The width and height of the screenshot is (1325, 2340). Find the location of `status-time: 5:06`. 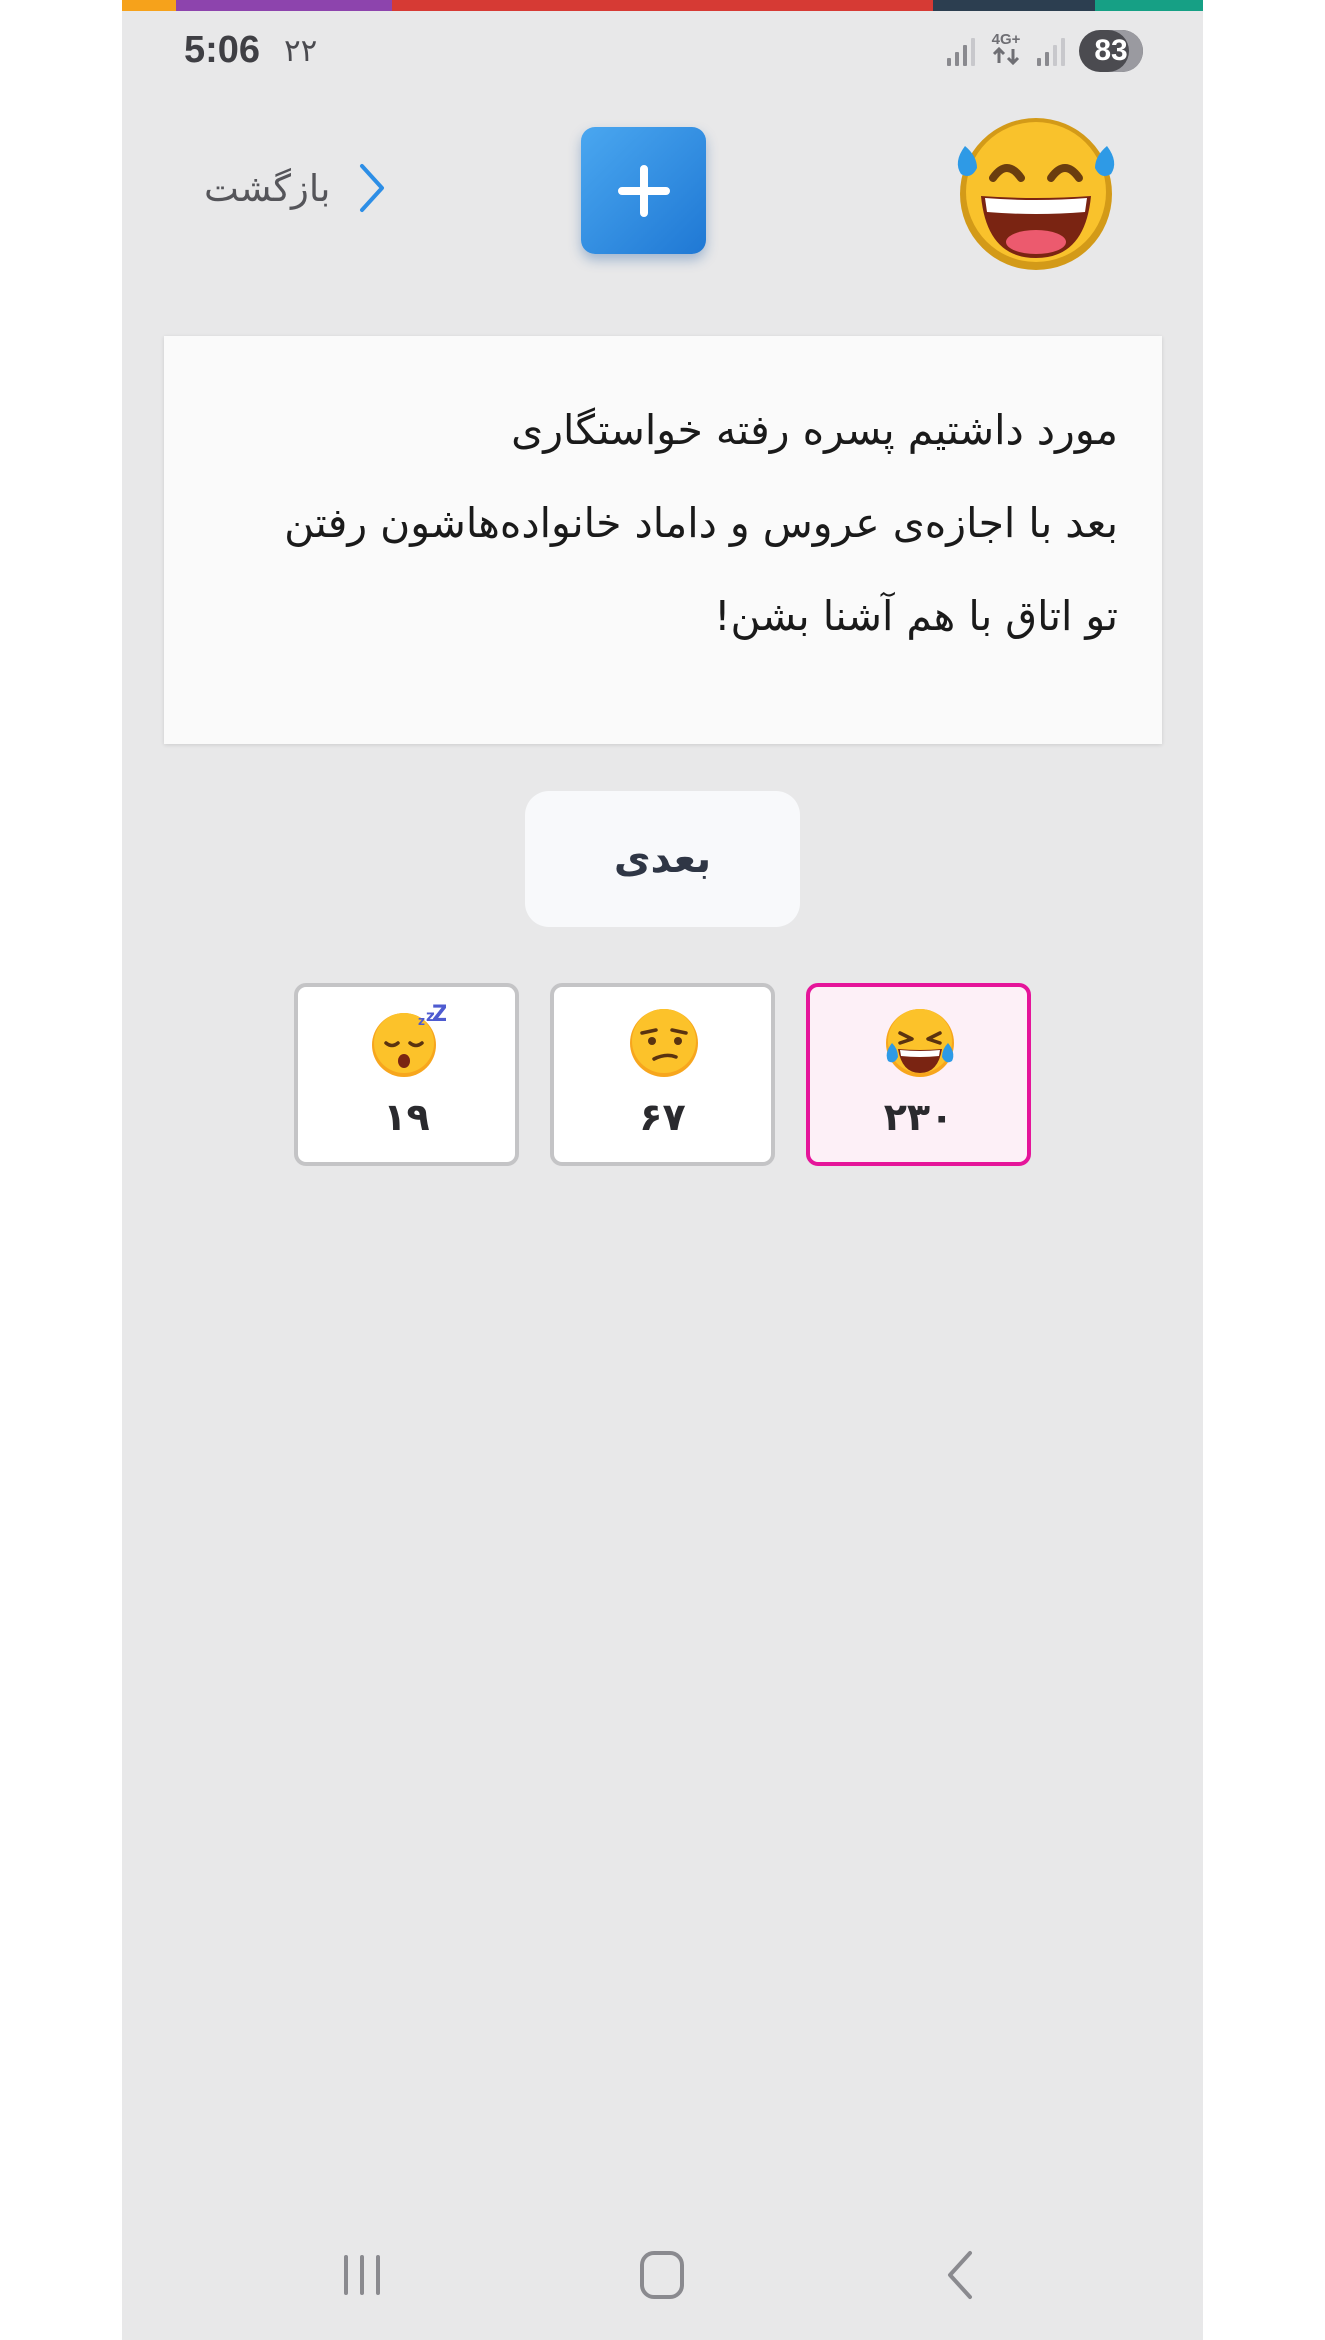

status-time: 5:06 is located at coordinates (222, 50).